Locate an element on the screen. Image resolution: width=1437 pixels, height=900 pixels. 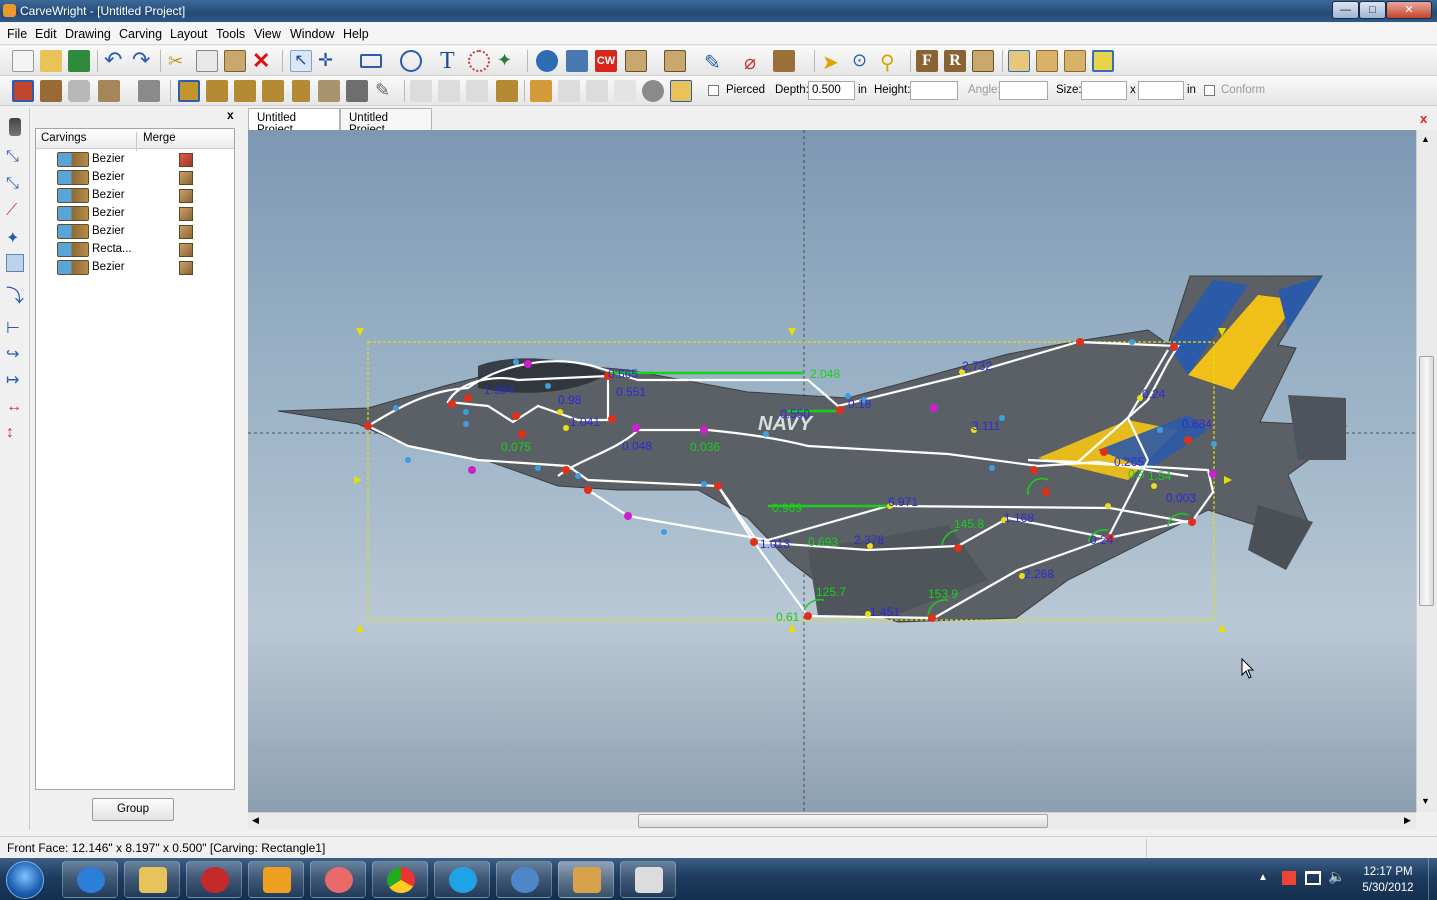
lasso-icon is located at coordinates (479, 61).